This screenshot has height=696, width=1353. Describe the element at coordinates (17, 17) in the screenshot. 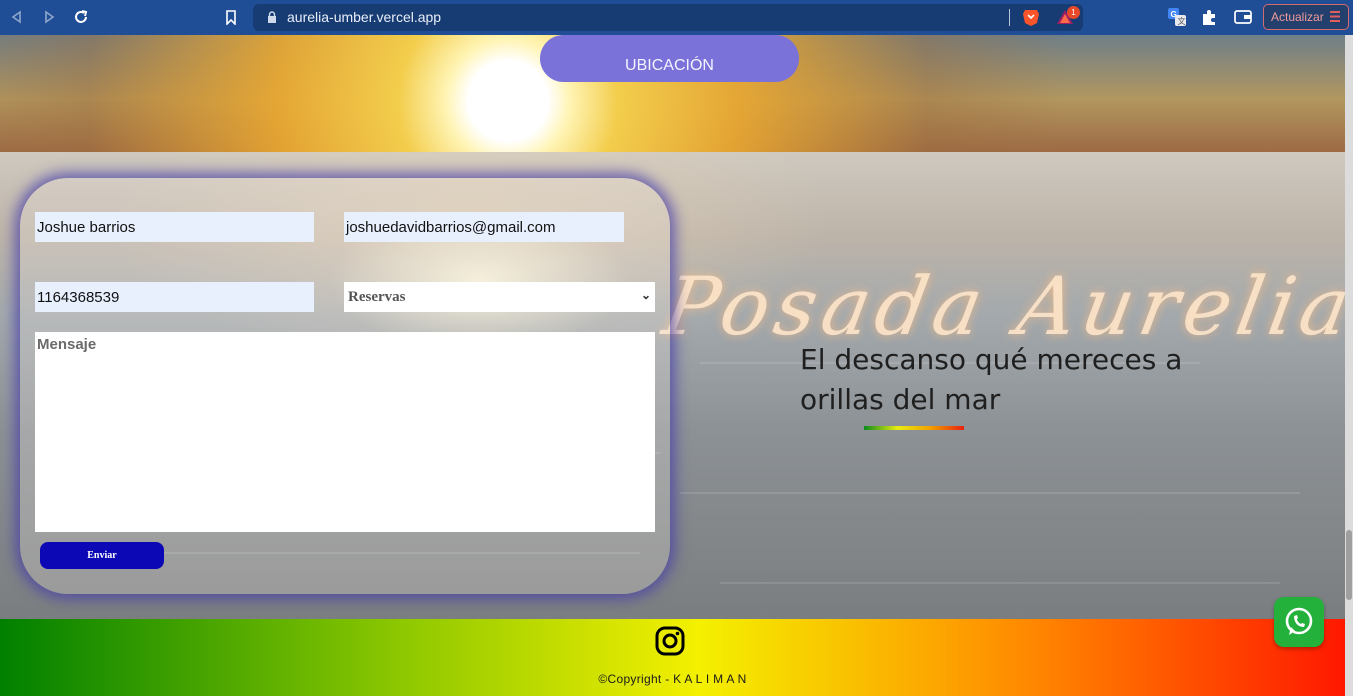

I see `back-icon` at that location.